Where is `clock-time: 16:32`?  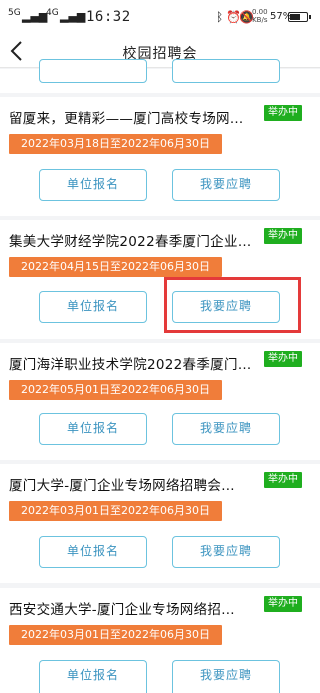
clock-time: 16:32 is located at coordinates (108, 17).